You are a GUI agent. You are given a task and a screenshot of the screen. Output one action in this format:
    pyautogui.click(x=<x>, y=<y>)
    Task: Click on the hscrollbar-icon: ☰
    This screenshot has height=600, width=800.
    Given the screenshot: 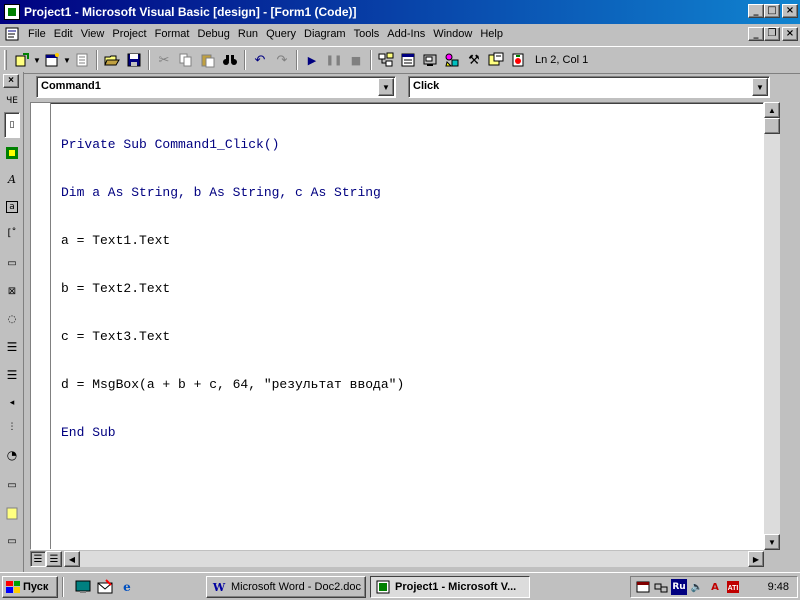 What is the action you would take?
    pyautogui.click(x=12, y=375)
    